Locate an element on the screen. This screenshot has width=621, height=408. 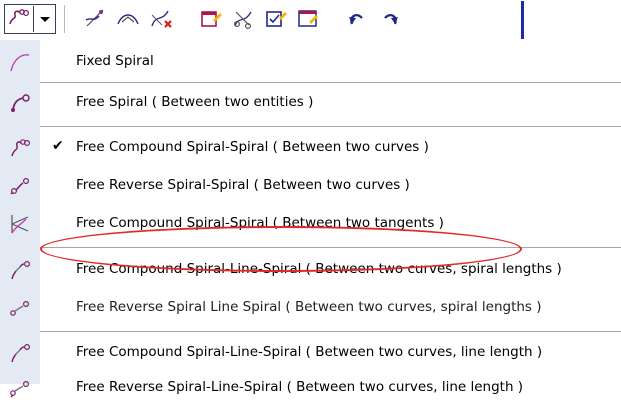
chevron-down-icon is located at coordinates (45, 19).